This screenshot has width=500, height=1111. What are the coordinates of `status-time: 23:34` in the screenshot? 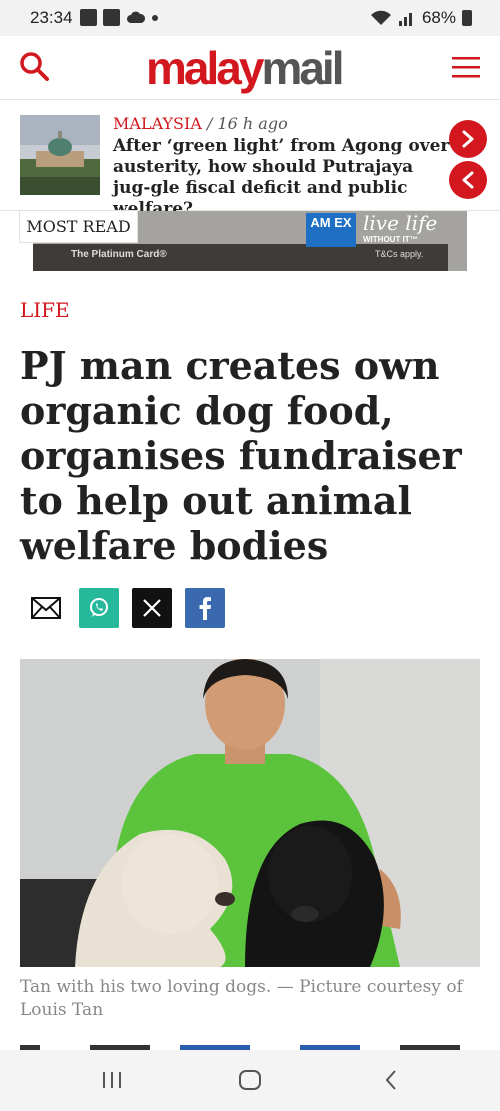 It's located at (51, 17).